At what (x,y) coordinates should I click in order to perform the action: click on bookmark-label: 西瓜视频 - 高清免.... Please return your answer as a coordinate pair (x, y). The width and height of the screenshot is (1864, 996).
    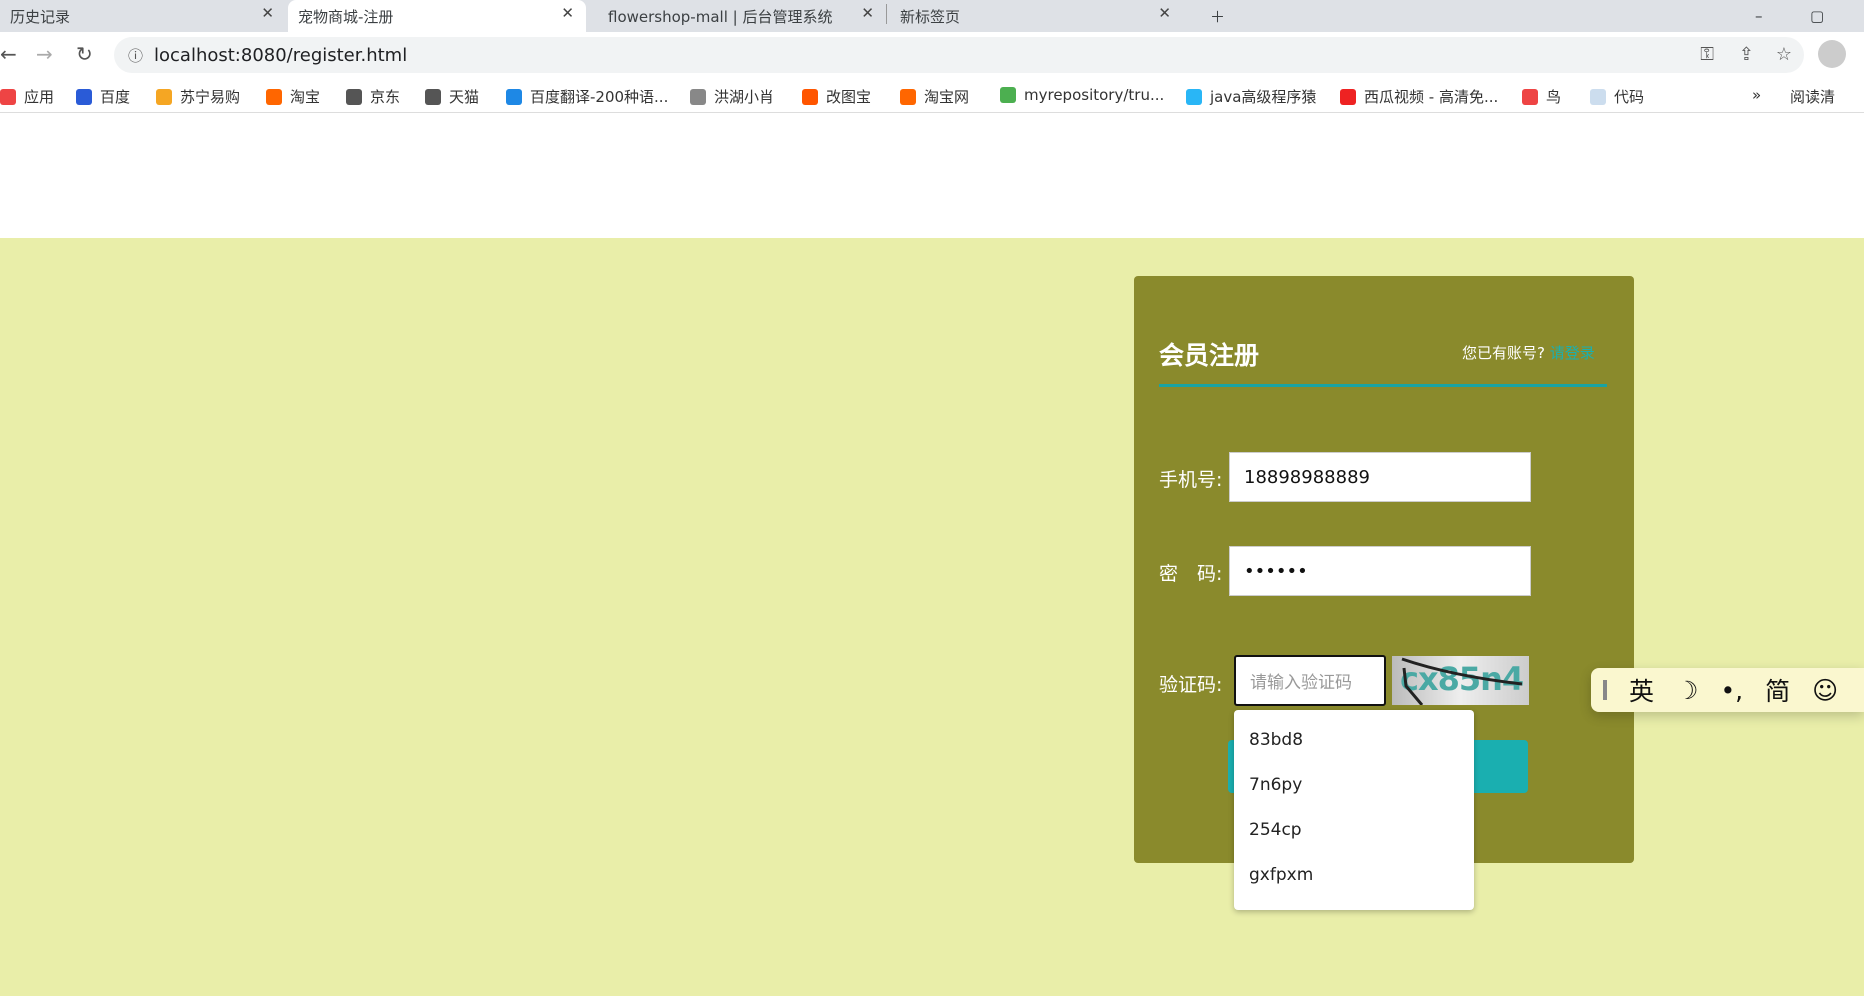
    Looking at the image, I should click on (1431, 97).